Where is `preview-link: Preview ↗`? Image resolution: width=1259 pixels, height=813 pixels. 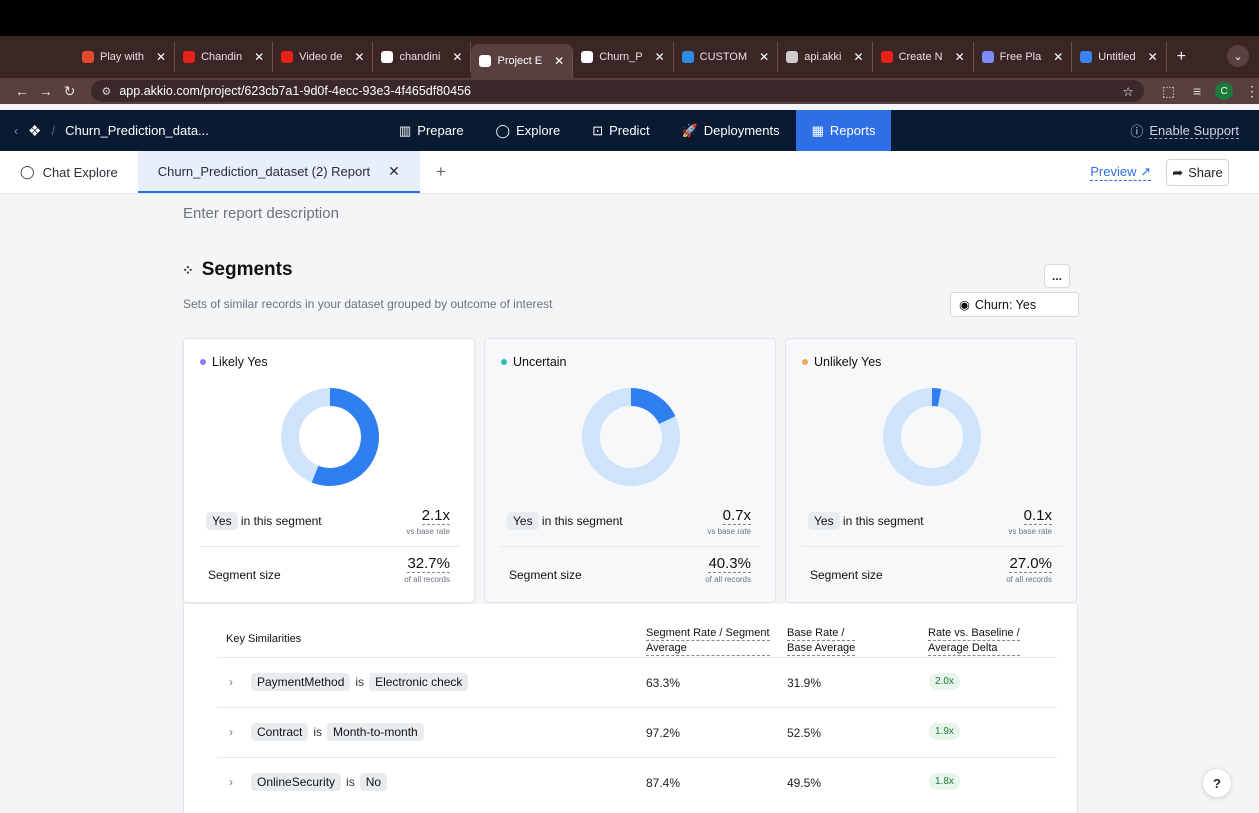
preview-link: Preview ↗ is located at coordinates (1120, 172).